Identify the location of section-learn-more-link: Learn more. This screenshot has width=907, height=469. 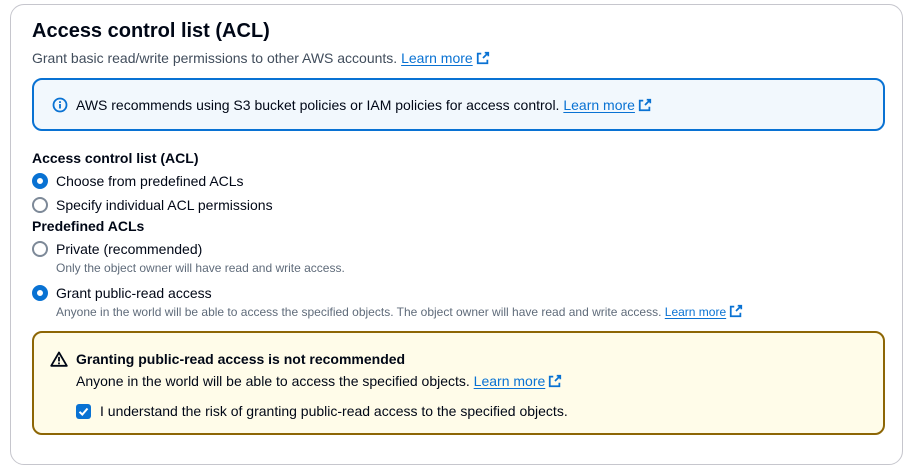
(445, 58).